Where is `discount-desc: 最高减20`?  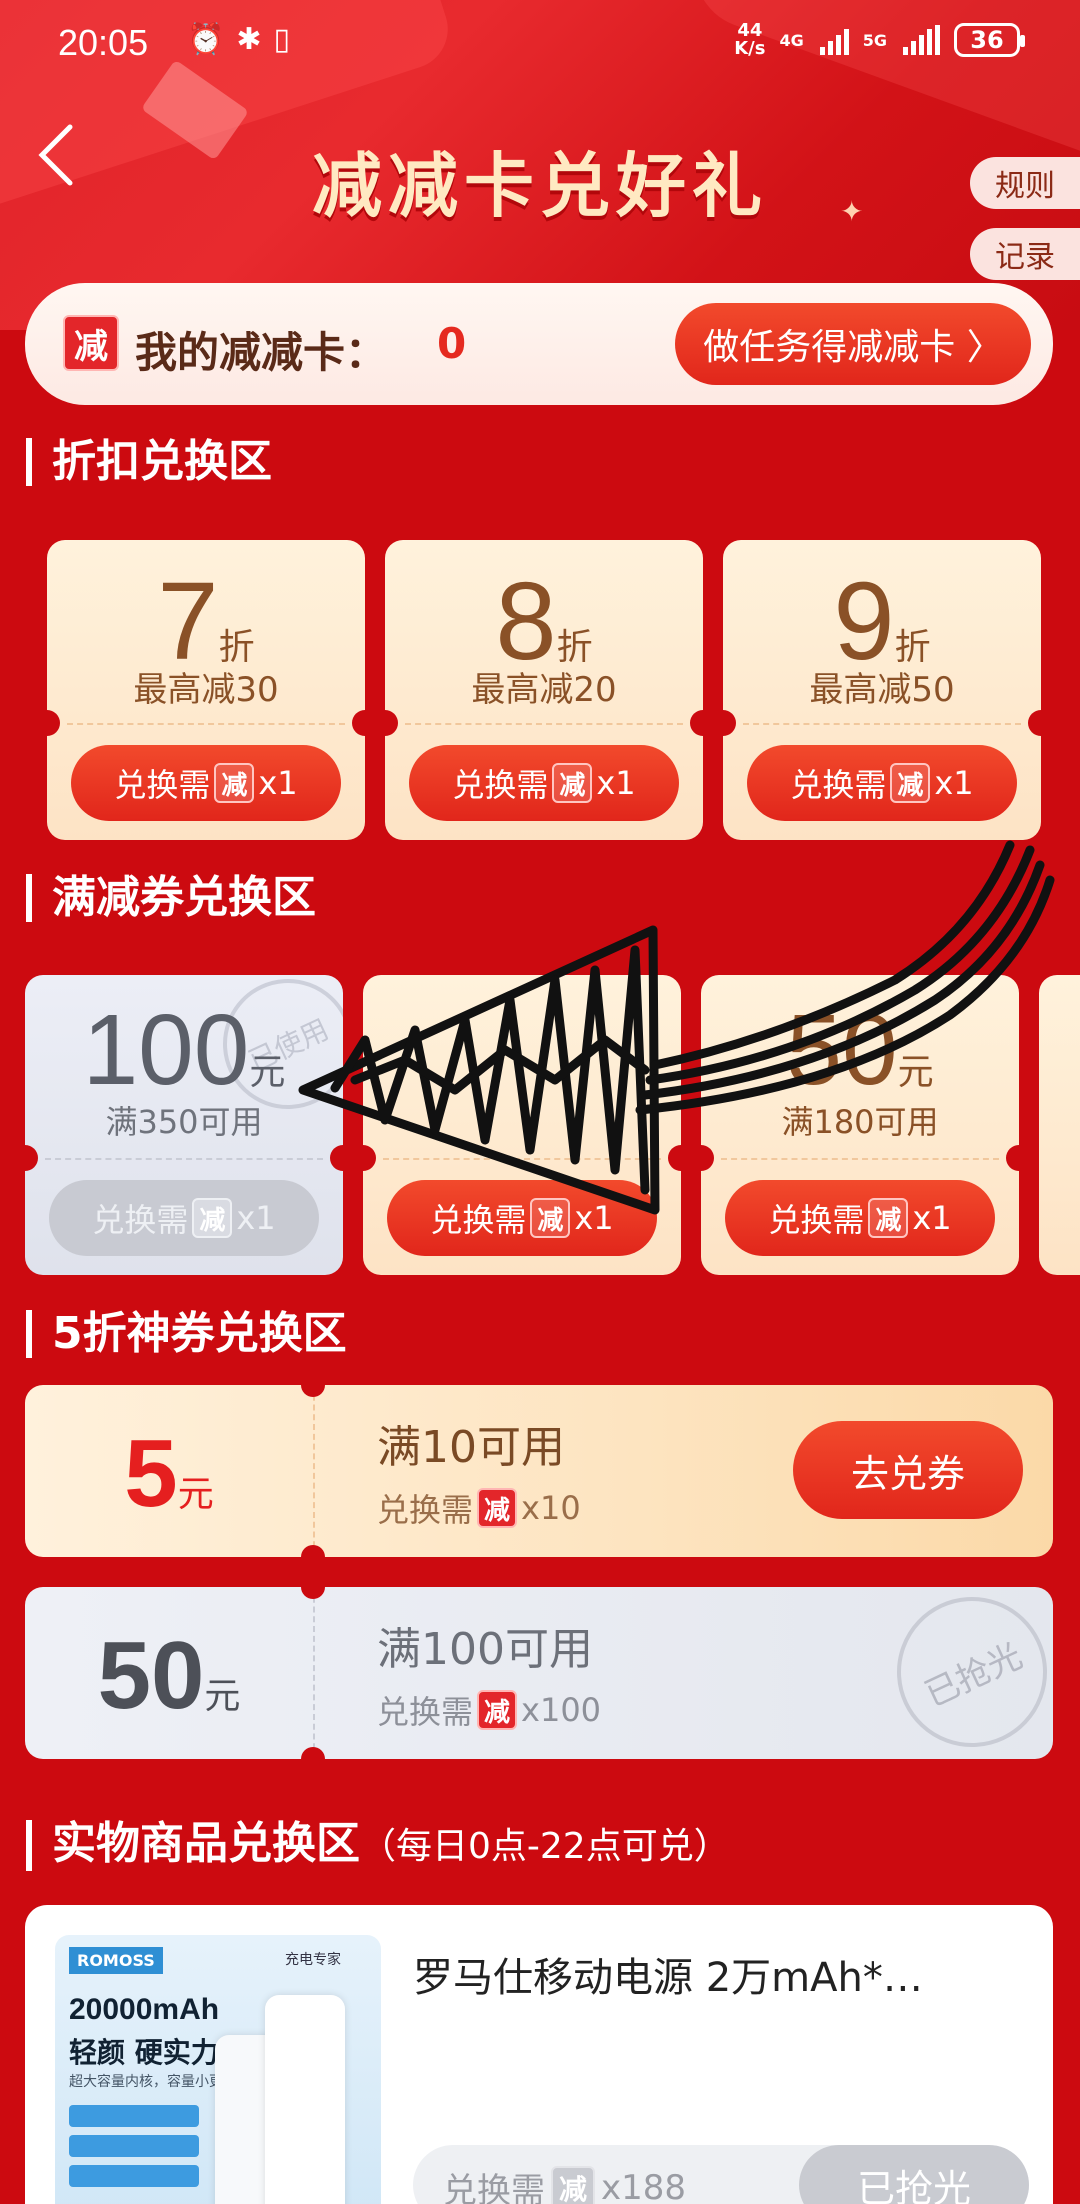
discount-desc: 最高减20 is located at coordinates (544, 690).